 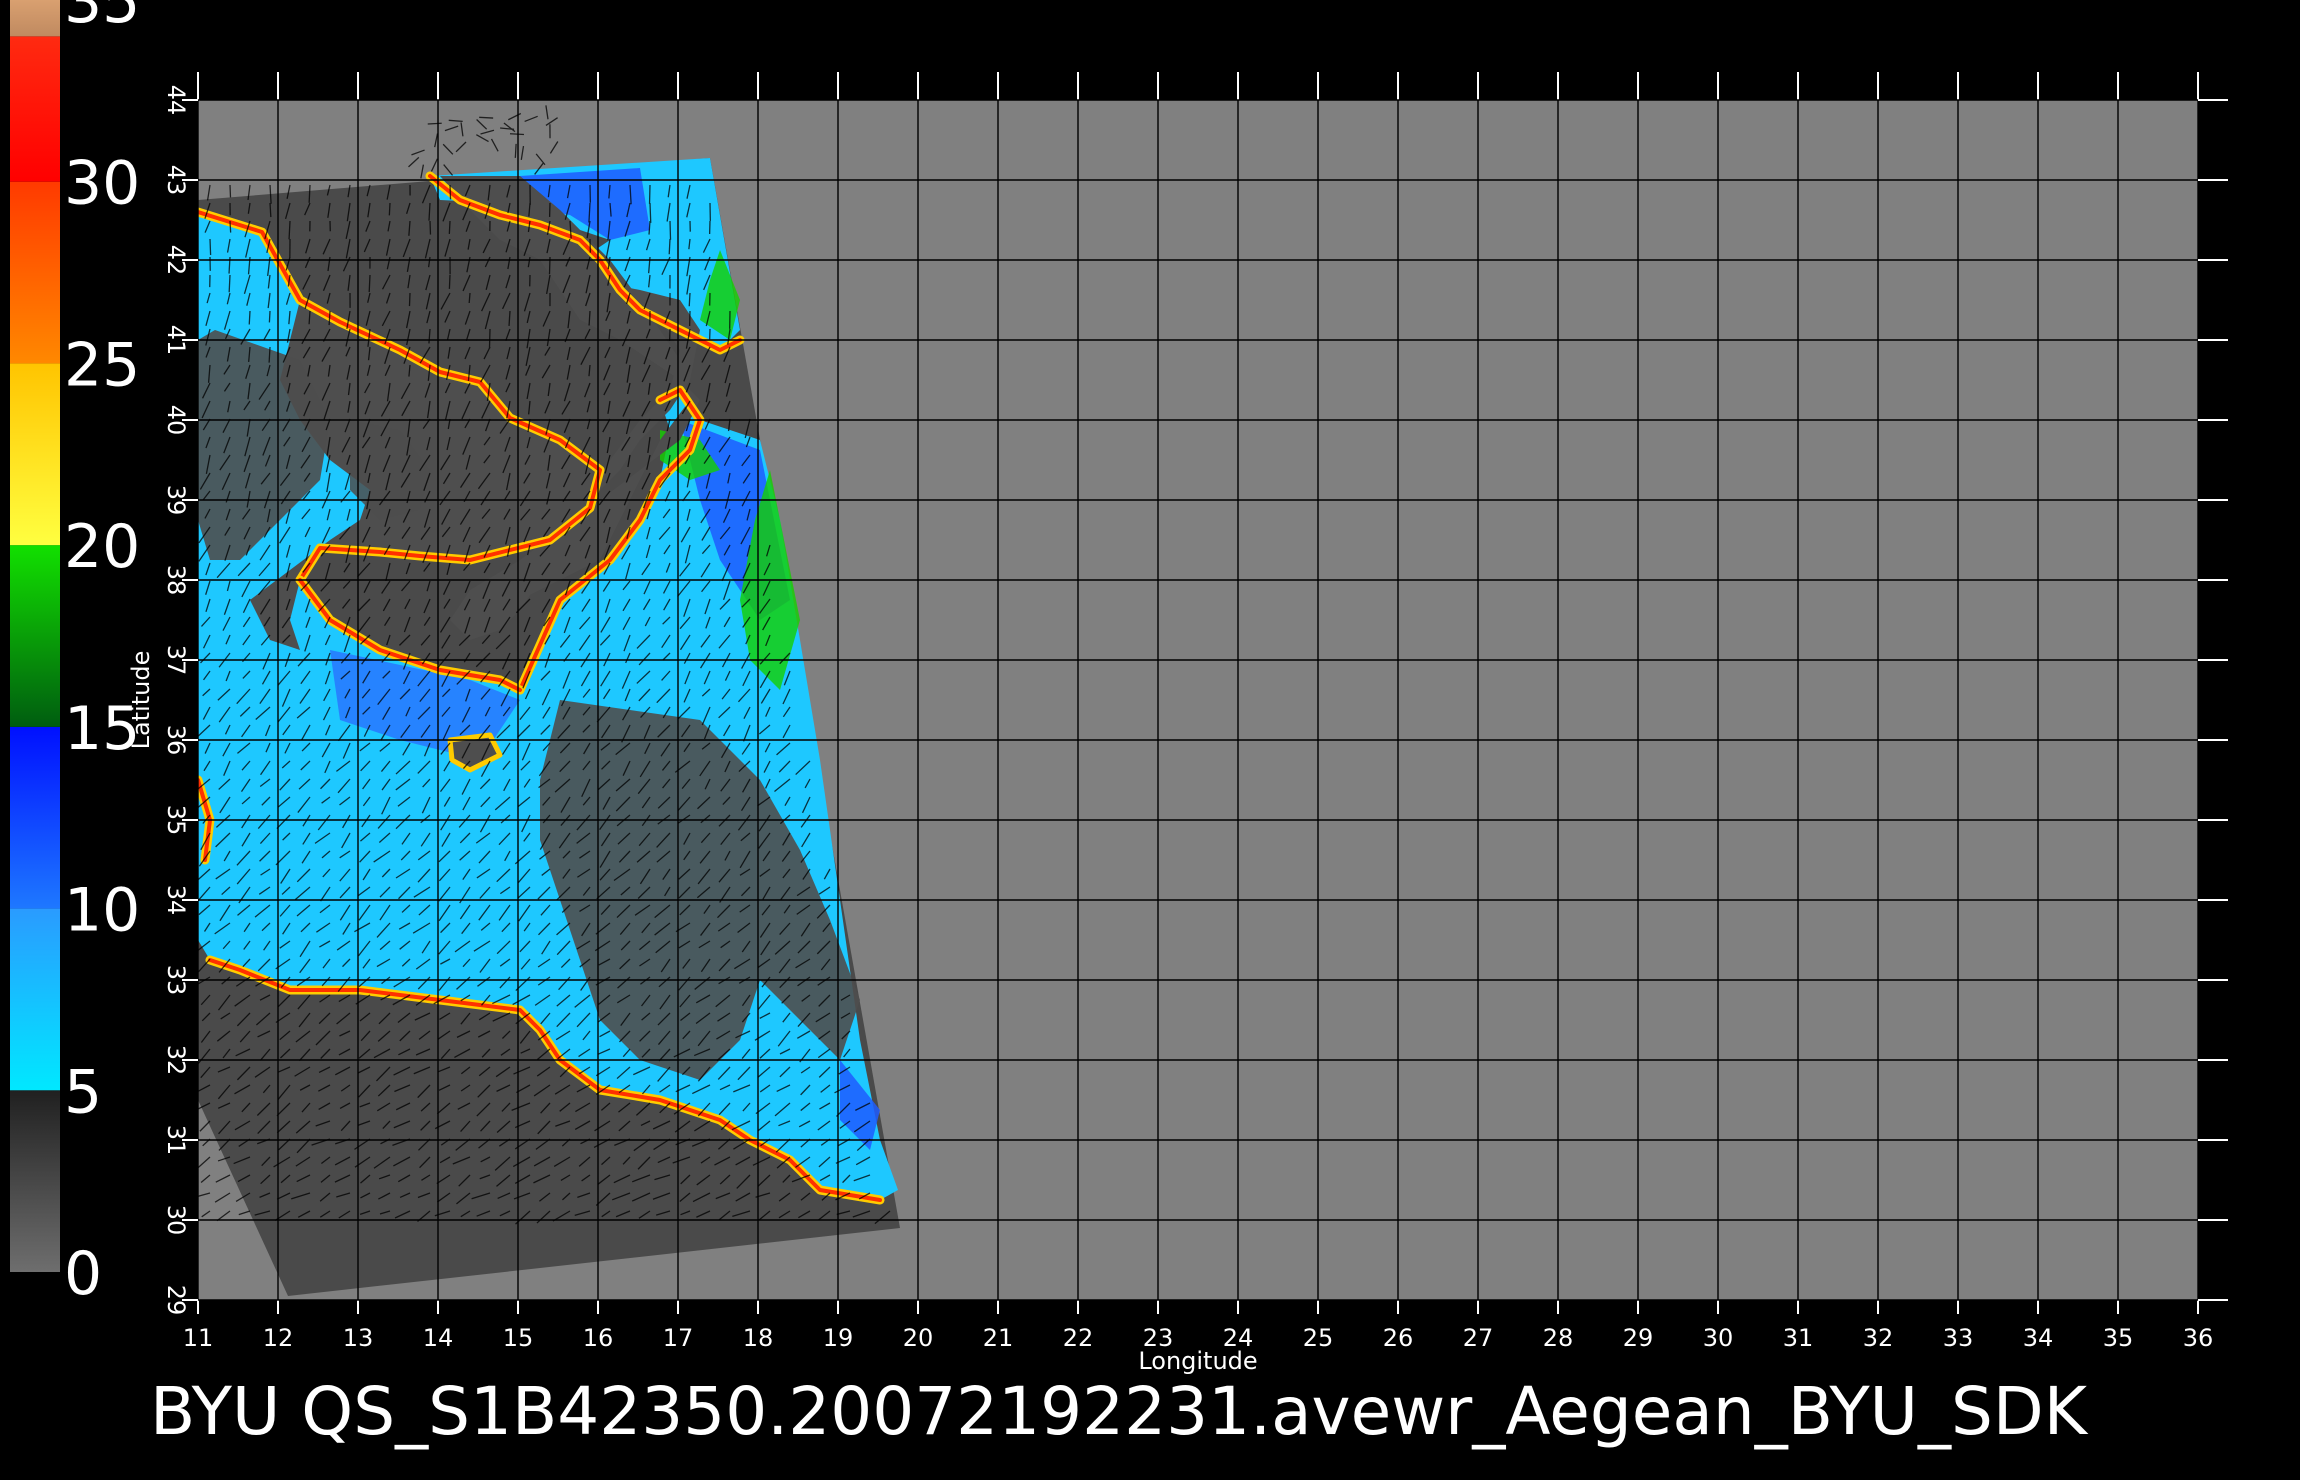 What do you see at coordinates (2118, 1338) in the screenshot?
I see `longitude-tick-label: 35` at bounding box center [2118, 1338].